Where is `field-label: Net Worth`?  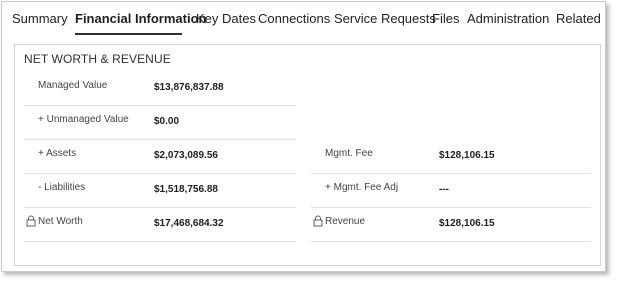 field-label: Net Worth is located at coordinates (60, 221).